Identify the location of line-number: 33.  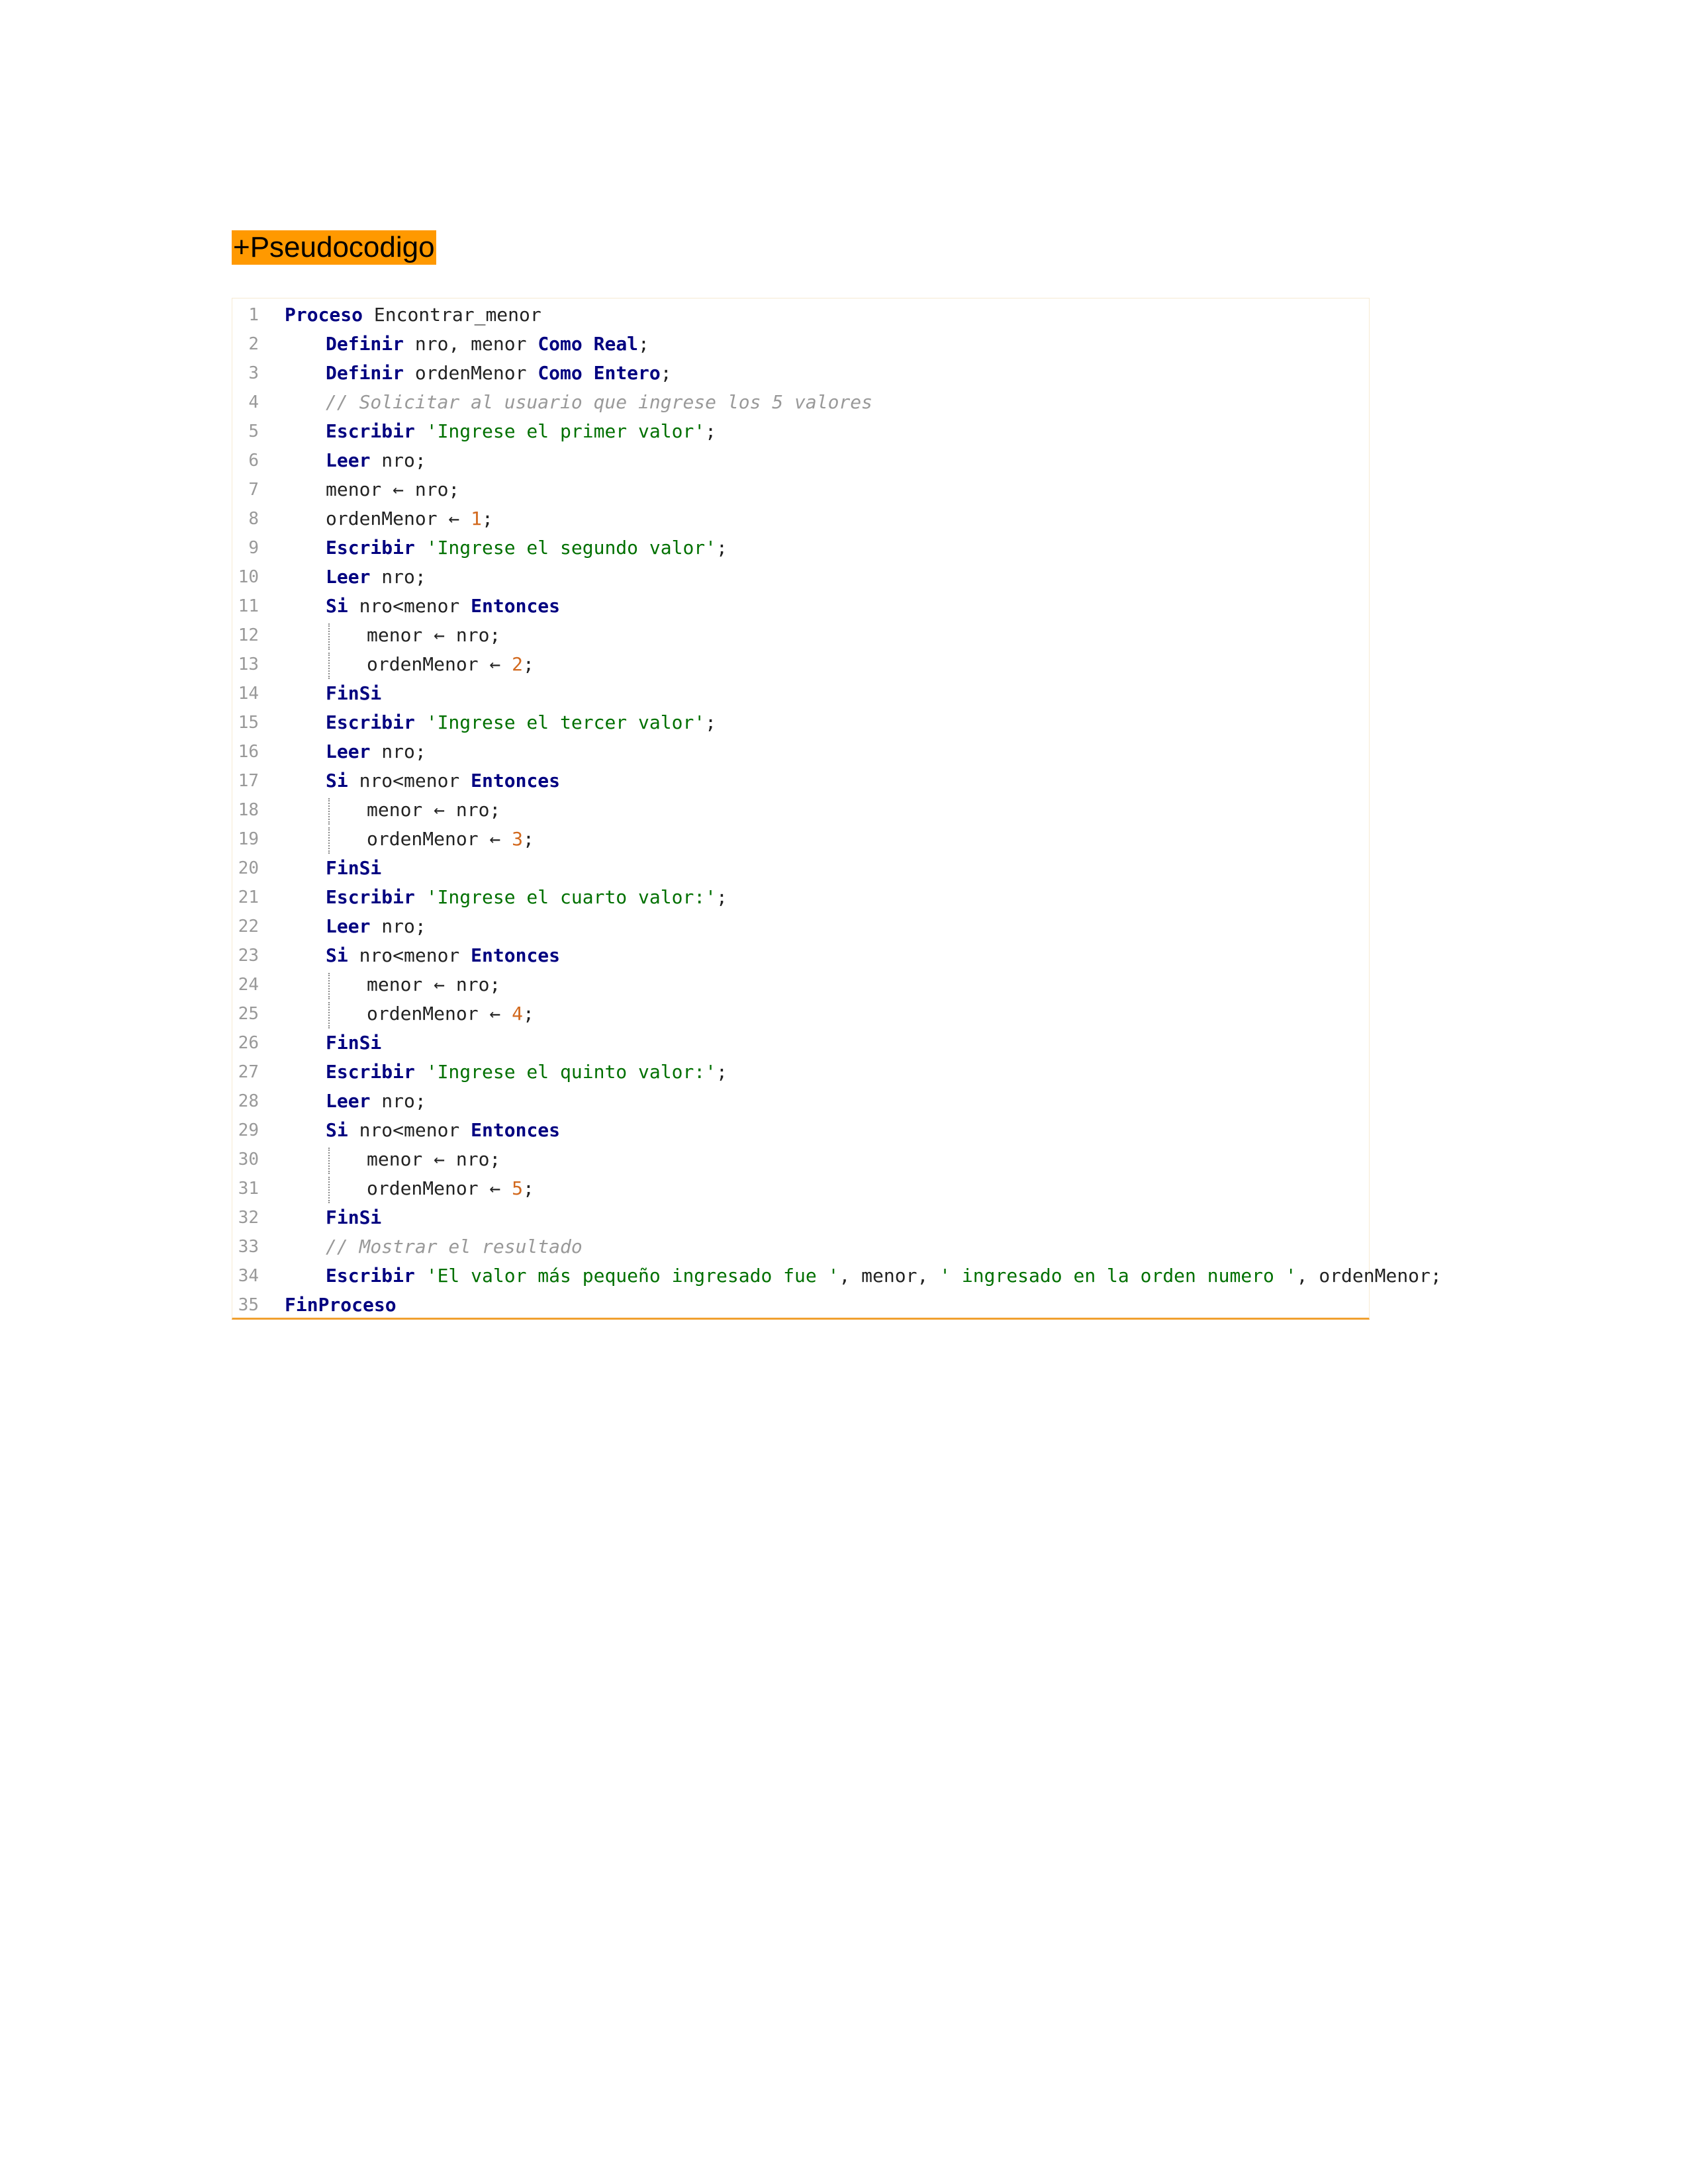
(248, 1247).